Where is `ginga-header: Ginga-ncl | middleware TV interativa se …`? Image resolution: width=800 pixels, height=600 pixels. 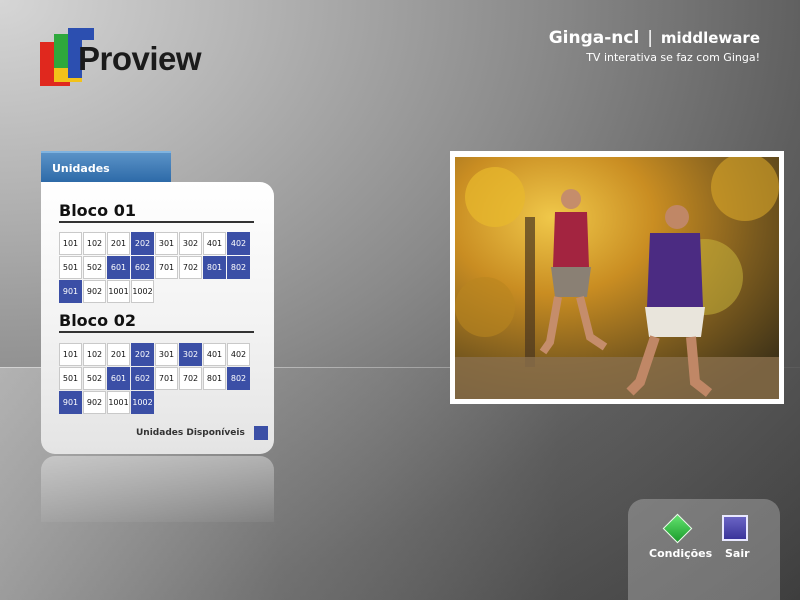 ginga-header: Ginga-ncl | middleware TV interativa se … is located at coordinates (654, 46).